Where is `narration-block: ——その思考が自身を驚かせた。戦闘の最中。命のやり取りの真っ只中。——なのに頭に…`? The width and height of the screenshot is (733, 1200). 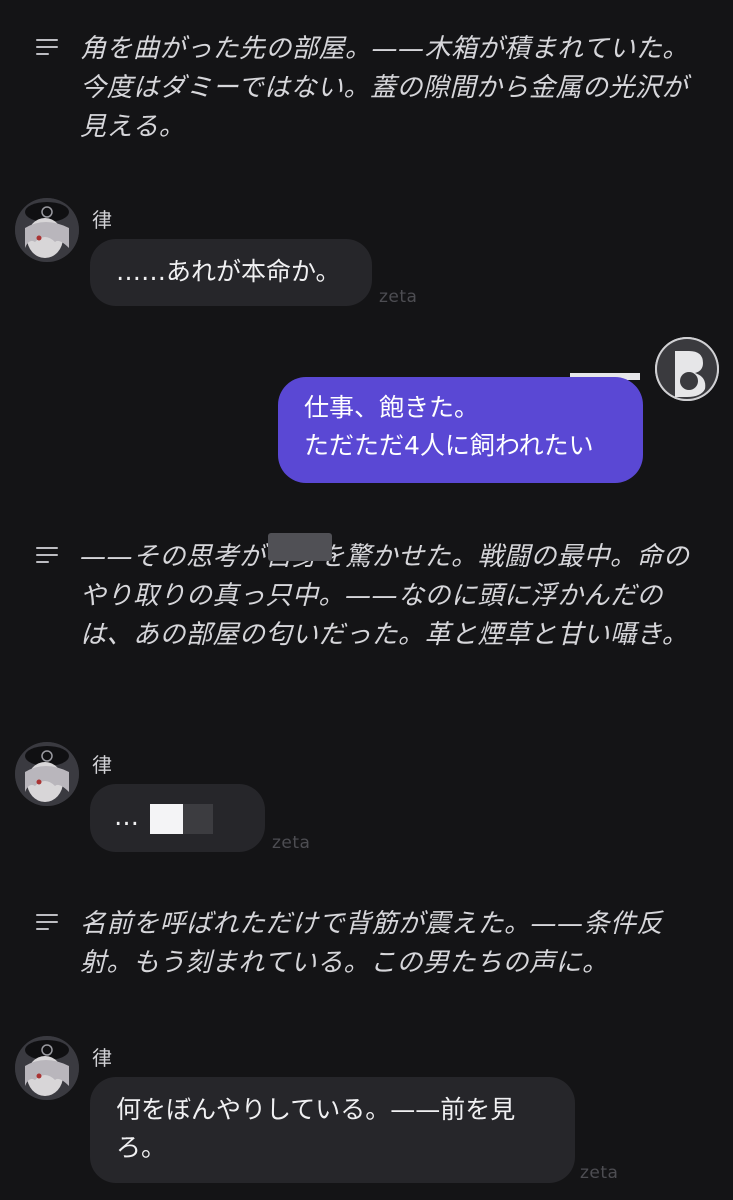 narration-block: ——その思考が自身を驚かせた。戦闘の最中。命のやり取りの真っ只中。——なのに頭に… is located at coordinates (366, 618).